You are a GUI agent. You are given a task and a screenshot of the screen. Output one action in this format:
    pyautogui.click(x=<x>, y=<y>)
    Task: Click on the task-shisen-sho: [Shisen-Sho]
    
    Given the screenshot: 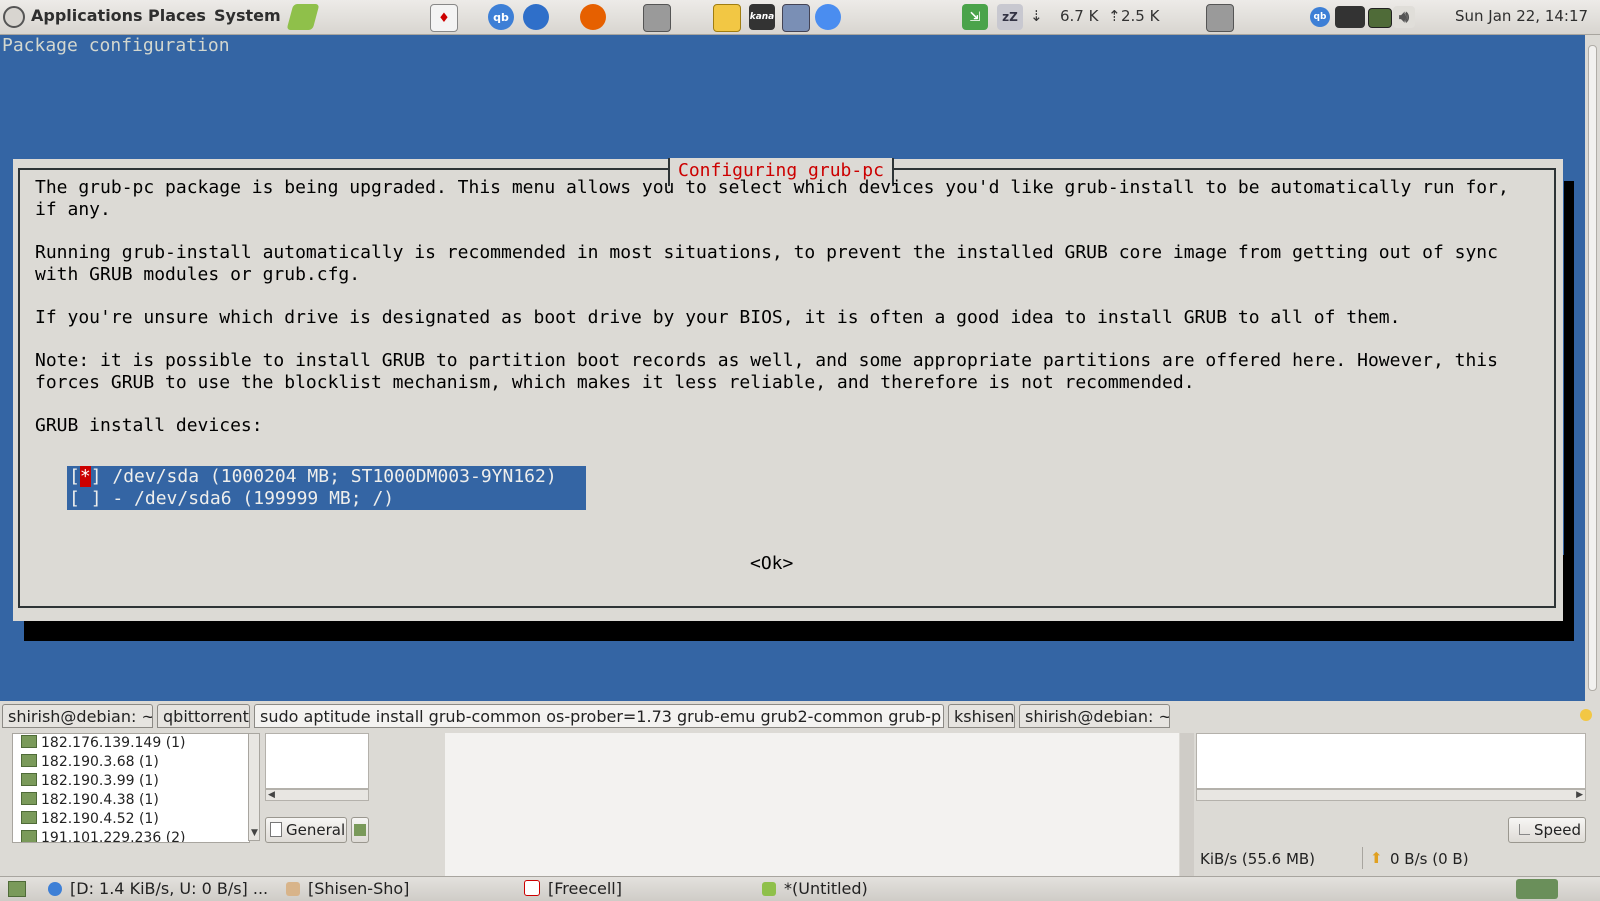 What is the action you would take?
    pyautogui.click(x=347, y=889)
    